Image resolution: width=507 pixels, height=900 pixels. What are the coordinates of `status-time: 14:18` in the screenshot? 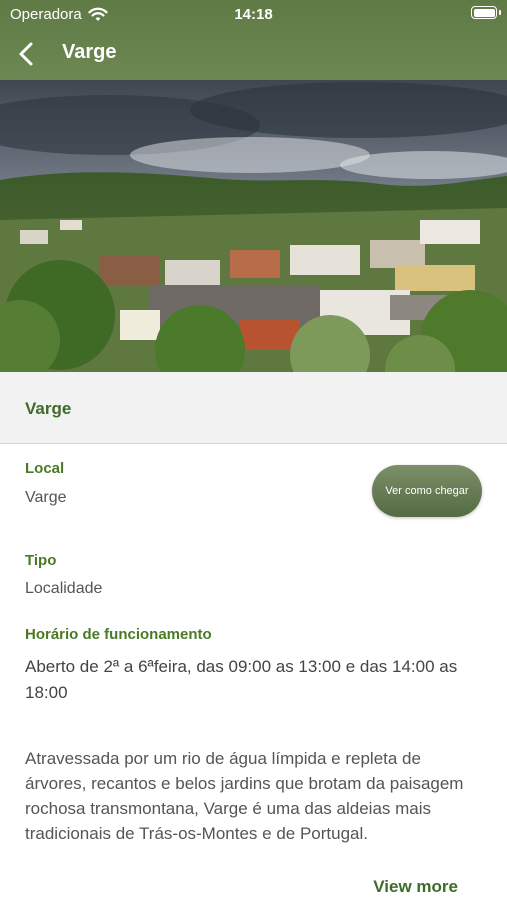 It's located at (253, 14).